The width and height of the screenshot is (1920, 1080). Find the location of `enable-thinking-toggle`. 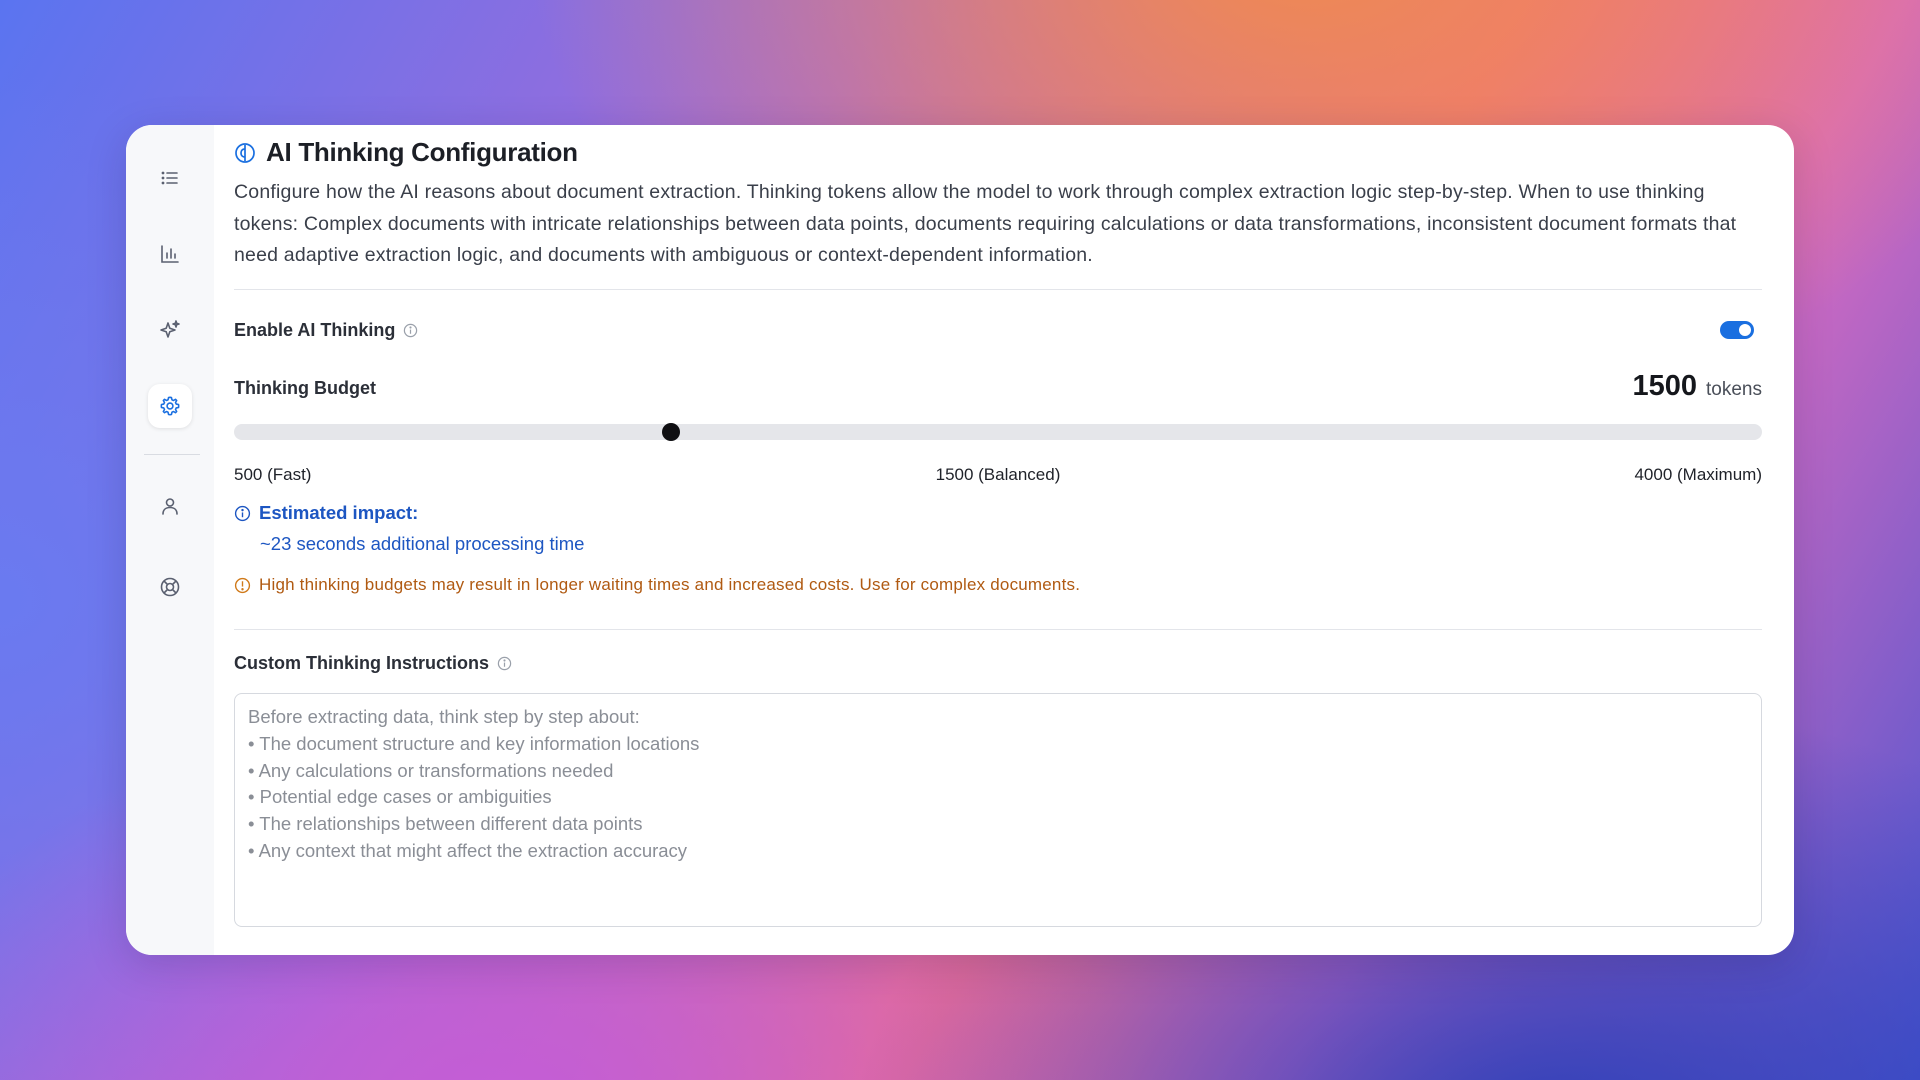

enable-thinking-toggle is located at coordinates (1737, 330).